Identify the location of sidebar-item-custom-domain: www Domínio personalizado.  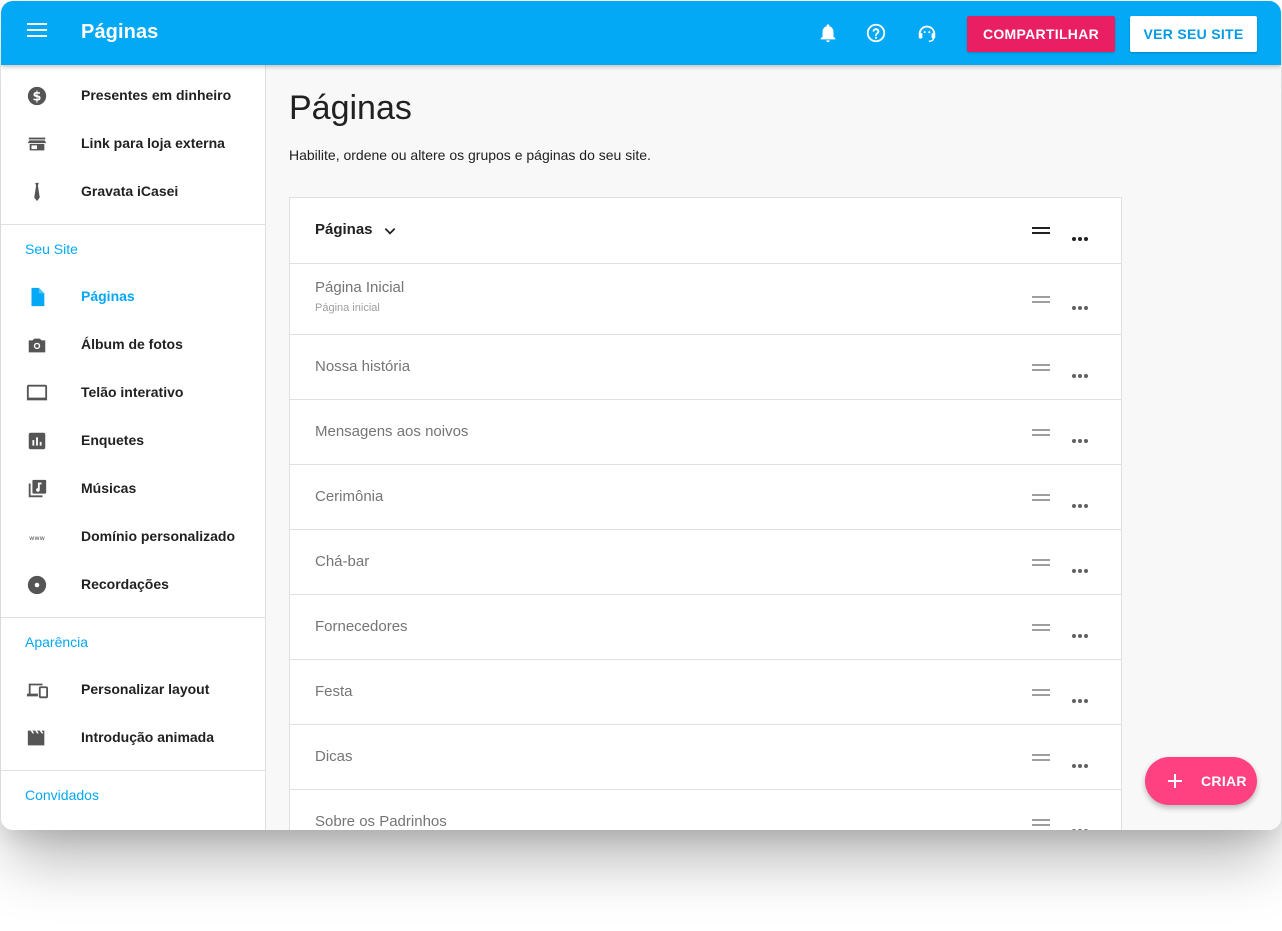
(133, 537).